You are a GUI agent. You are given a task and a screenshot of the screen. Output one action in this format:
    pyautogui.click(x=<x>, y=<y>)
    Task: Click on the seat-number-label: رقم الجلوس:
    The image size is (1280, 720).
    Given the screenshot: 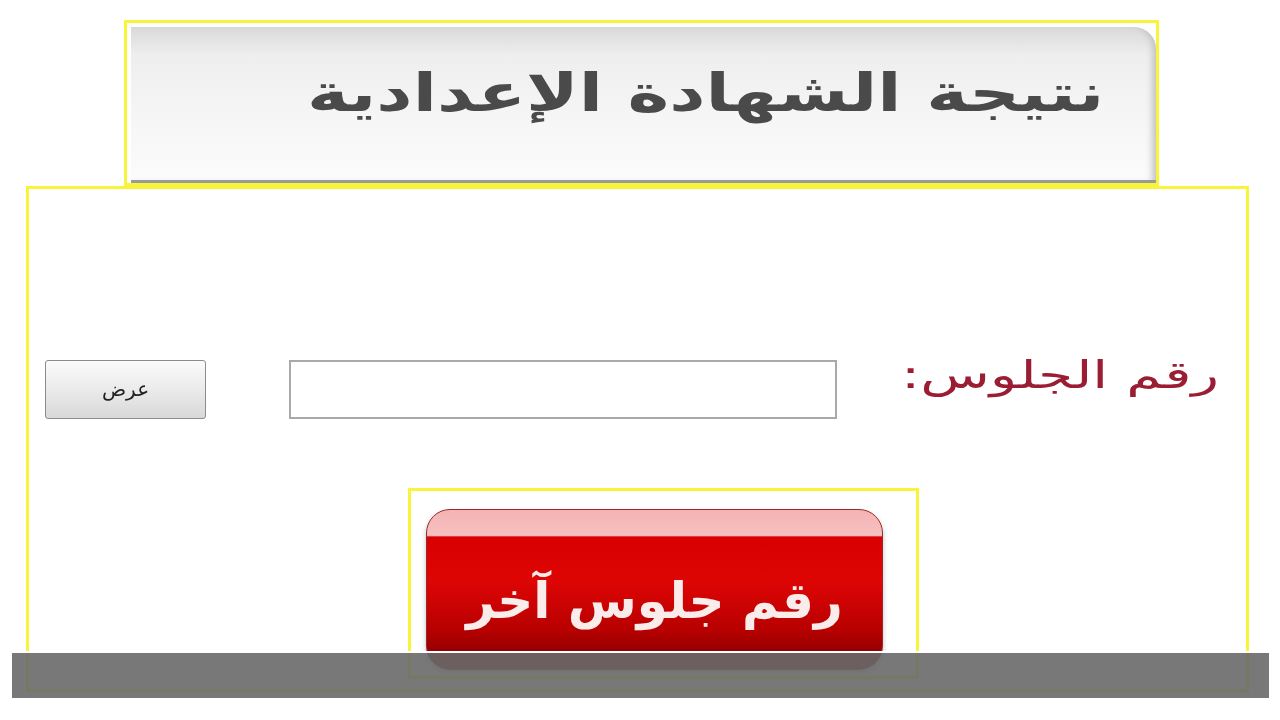 What is the action you would take?
    pyautogui.click(x=1060, y=375)
    